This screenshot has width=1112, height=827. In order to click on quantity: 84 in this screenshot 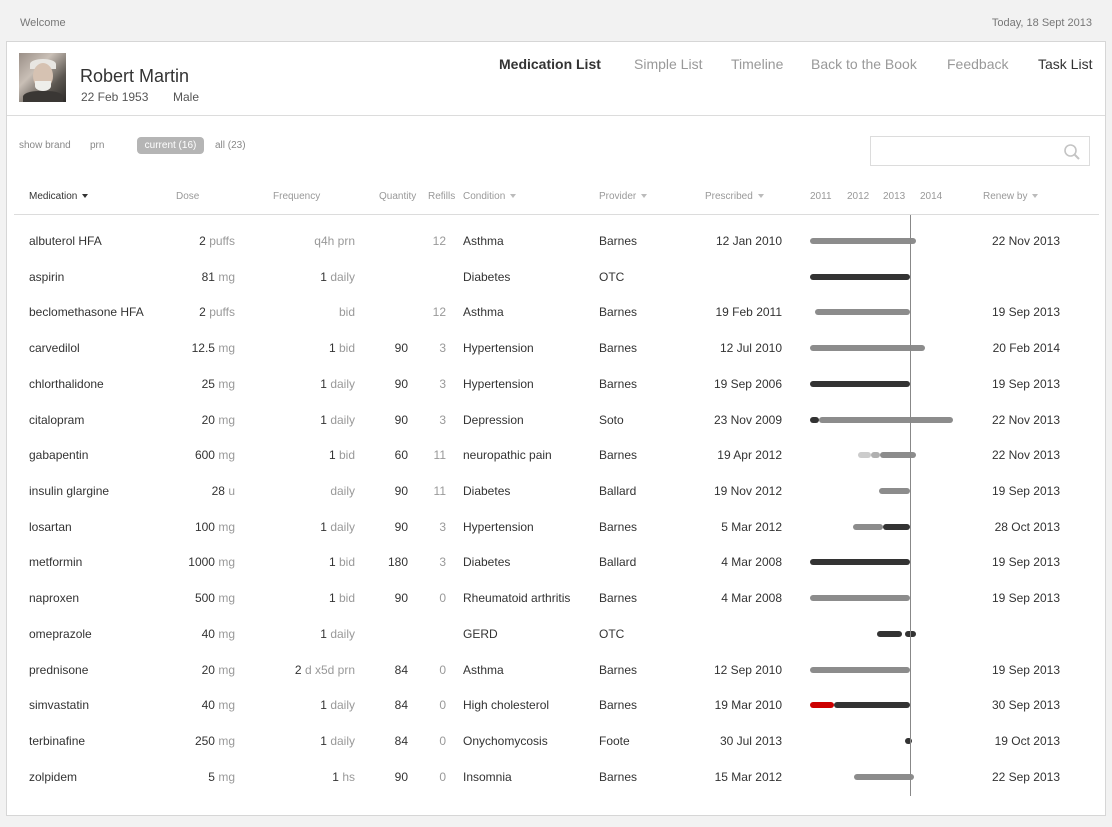, I will do `click(401, 669)`.